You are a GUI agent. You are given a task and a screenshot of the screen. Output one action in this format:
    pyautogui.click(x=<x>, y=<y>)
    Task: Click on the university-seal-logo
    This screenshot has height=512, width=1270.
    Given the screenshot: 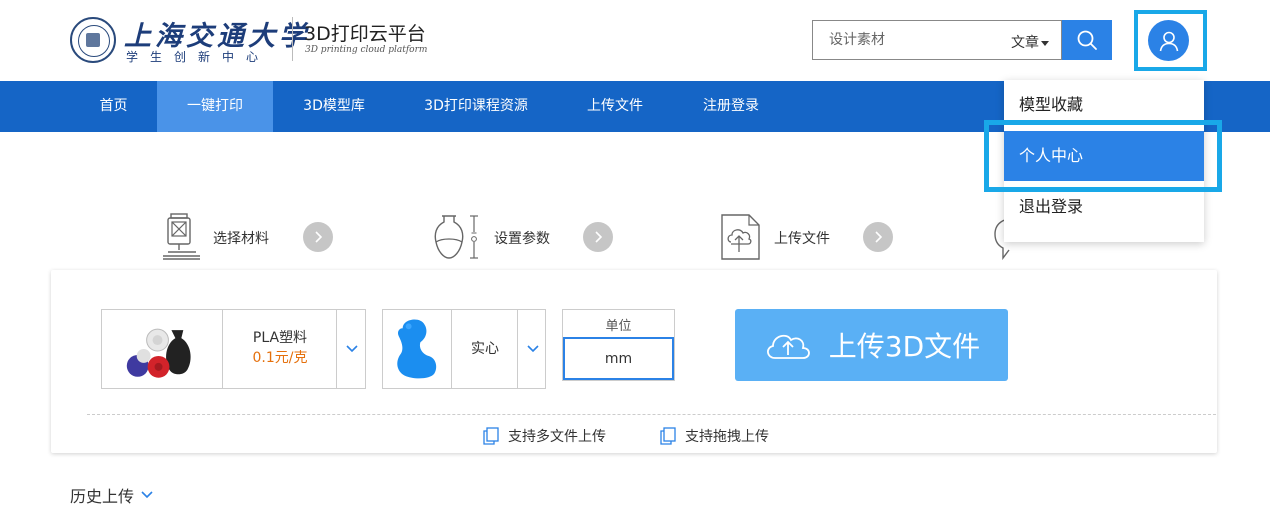 What is the action you would take?
    pyautogui.click(x=93, y=40)
    